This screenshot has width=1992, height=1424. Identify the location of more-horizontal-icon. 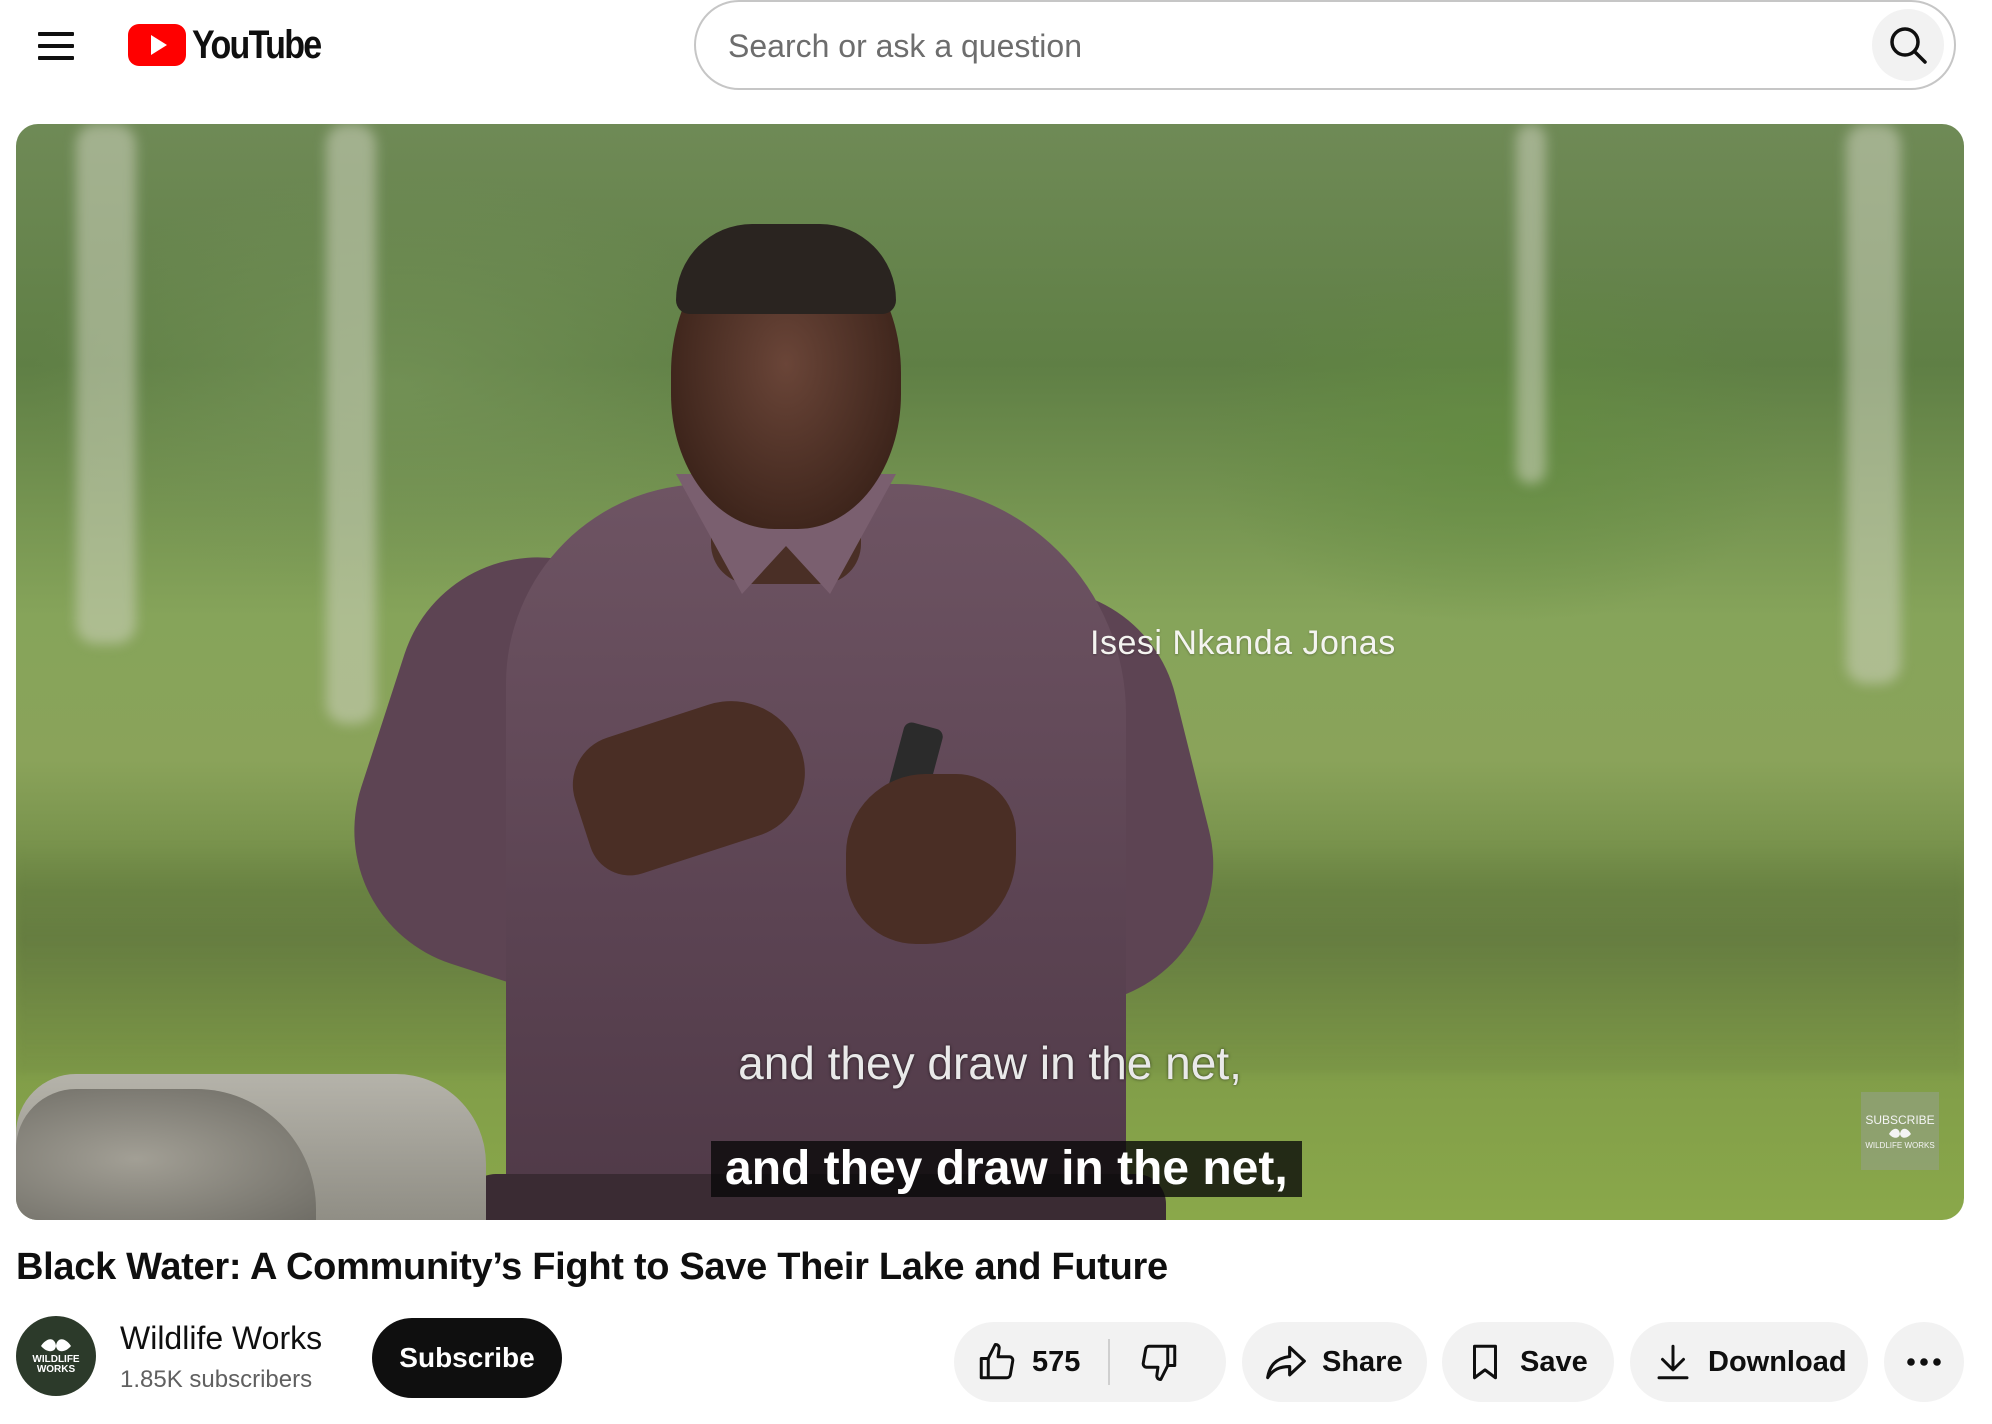
(1924, 1362).